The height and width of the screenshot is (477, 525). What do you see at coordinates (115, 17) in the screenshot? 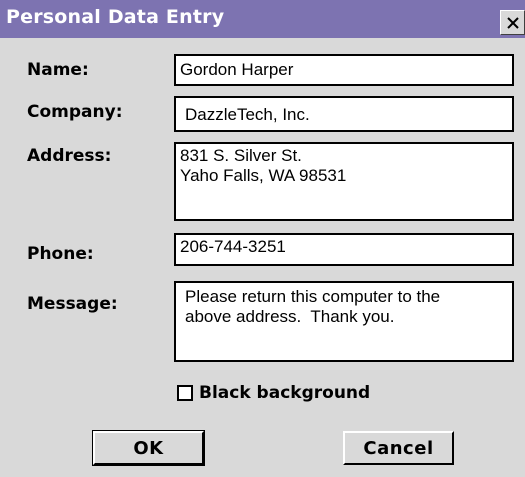
I see `window-title: Personal Data Entry` at bounding box center [115, 17].